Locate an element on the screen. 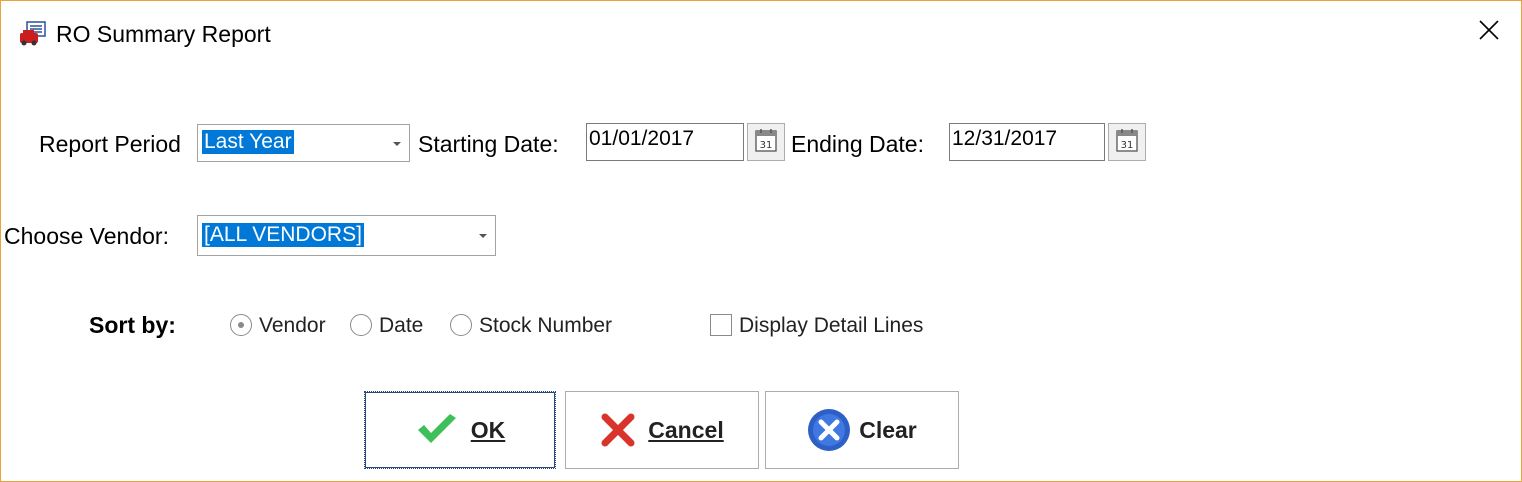 This screenshot has height=482, width=1522. vendor-select: [ALL VENDORS] is located at coordinates (346, 235).